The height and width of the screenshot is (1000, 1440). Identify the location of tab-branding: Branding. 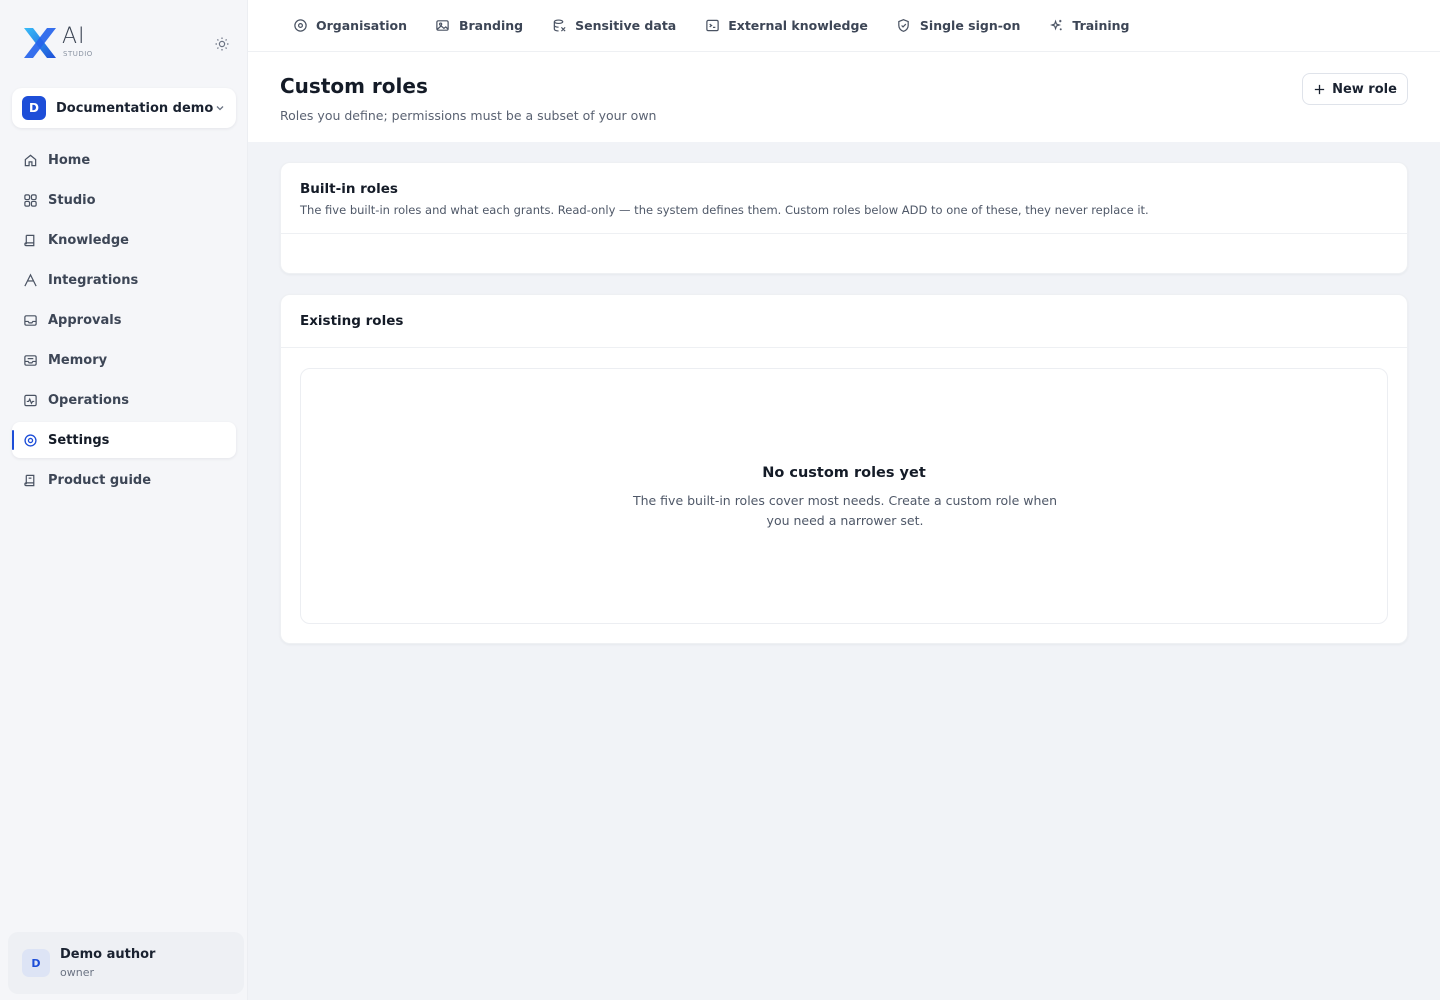
(479, 26).